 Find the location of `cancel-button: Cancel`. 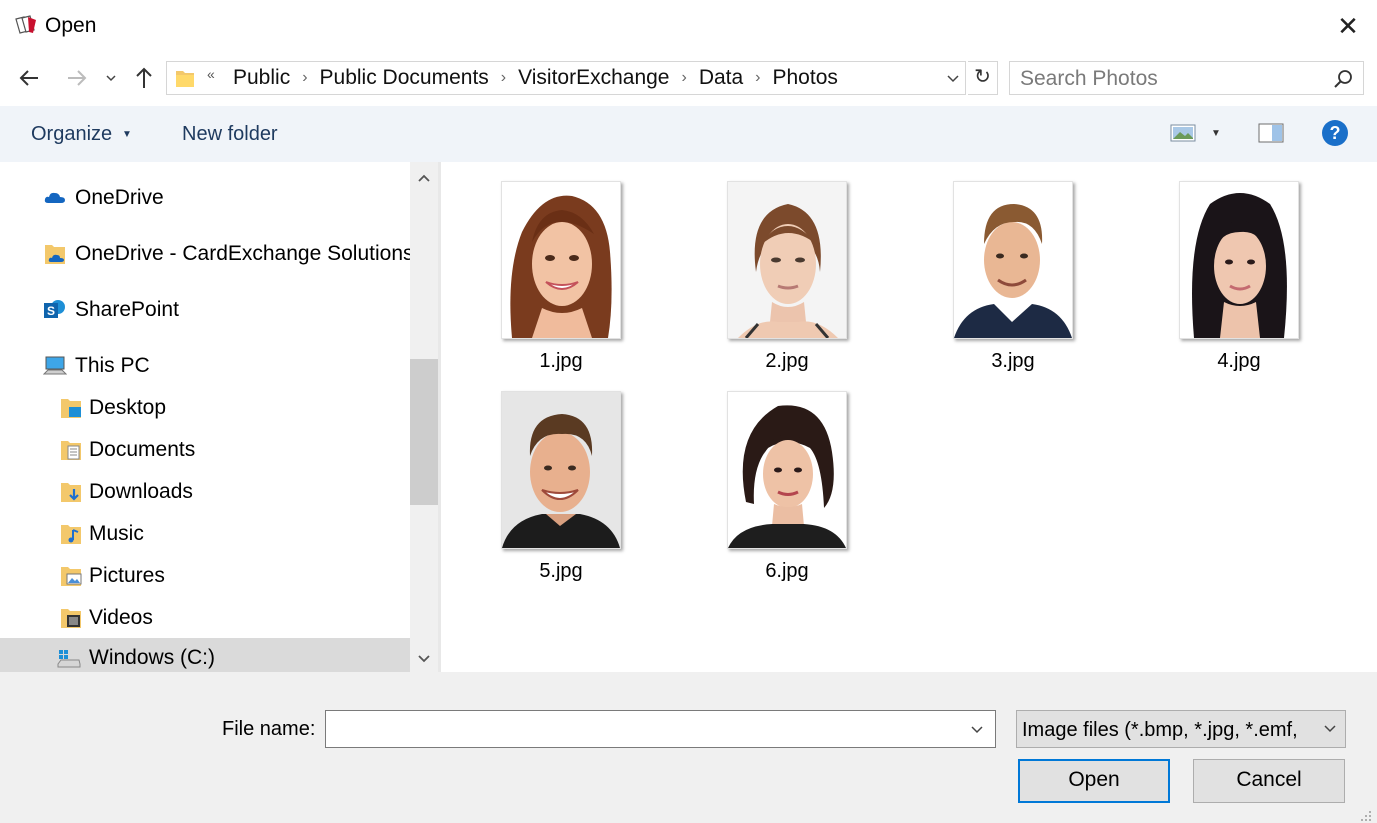

cancel-button: Cancel is located at coordinates (1269, 781).